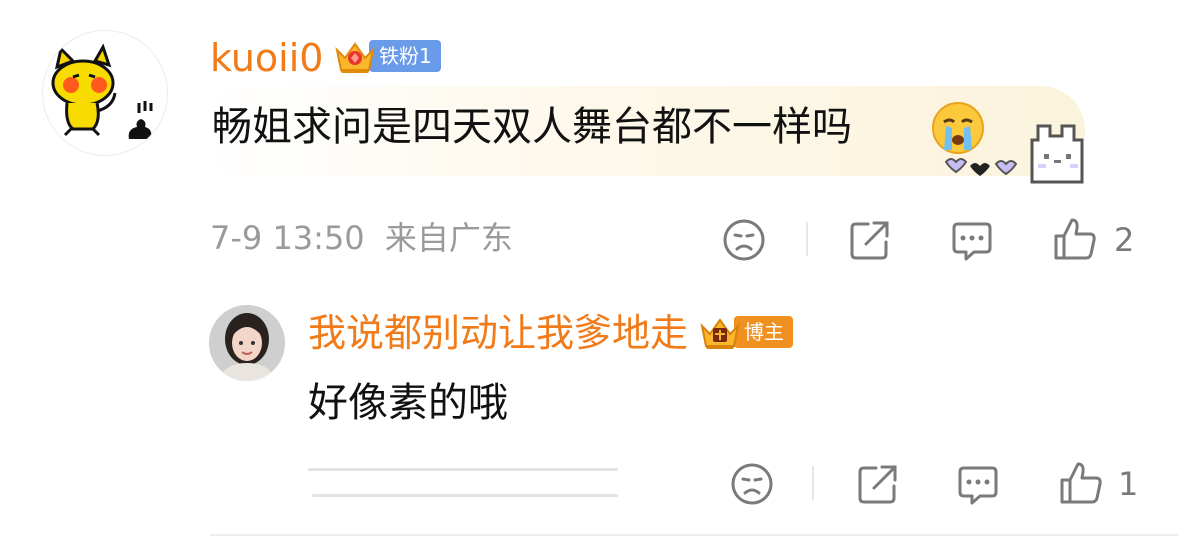 The width and height of the screenshot is (1179, 541). I want to click on reply-text: 好像素的哦, so click(408, 403).